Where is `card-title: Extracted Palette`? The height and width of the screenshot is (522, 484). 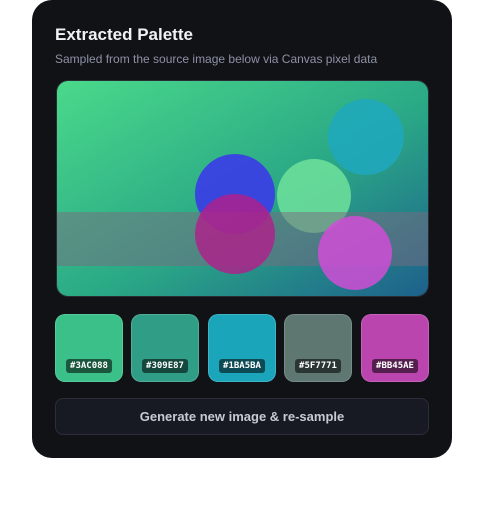 card-title: Extracted Palette is located at coordinates (124, 34).